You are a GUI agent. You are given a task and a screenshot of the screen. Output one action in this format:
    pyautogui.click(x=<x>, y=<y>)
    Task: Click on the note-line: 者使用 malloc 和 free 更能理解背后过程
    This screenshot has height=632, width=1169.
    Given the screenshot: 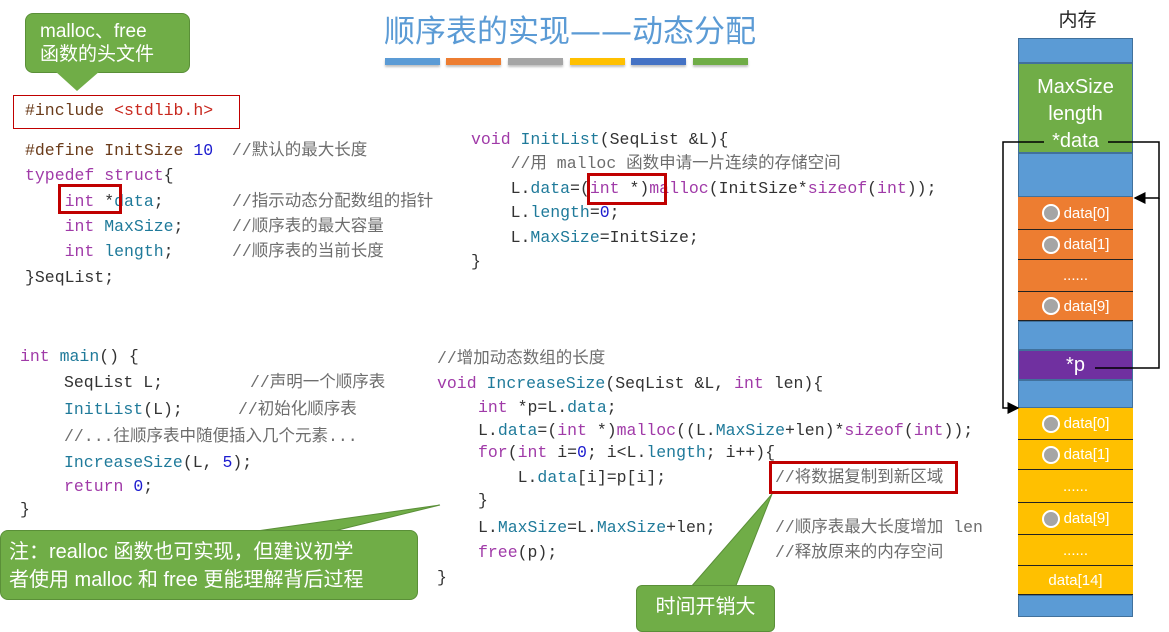 What is the action you would take?
    pyautogui.click(x=186, y=580)
    